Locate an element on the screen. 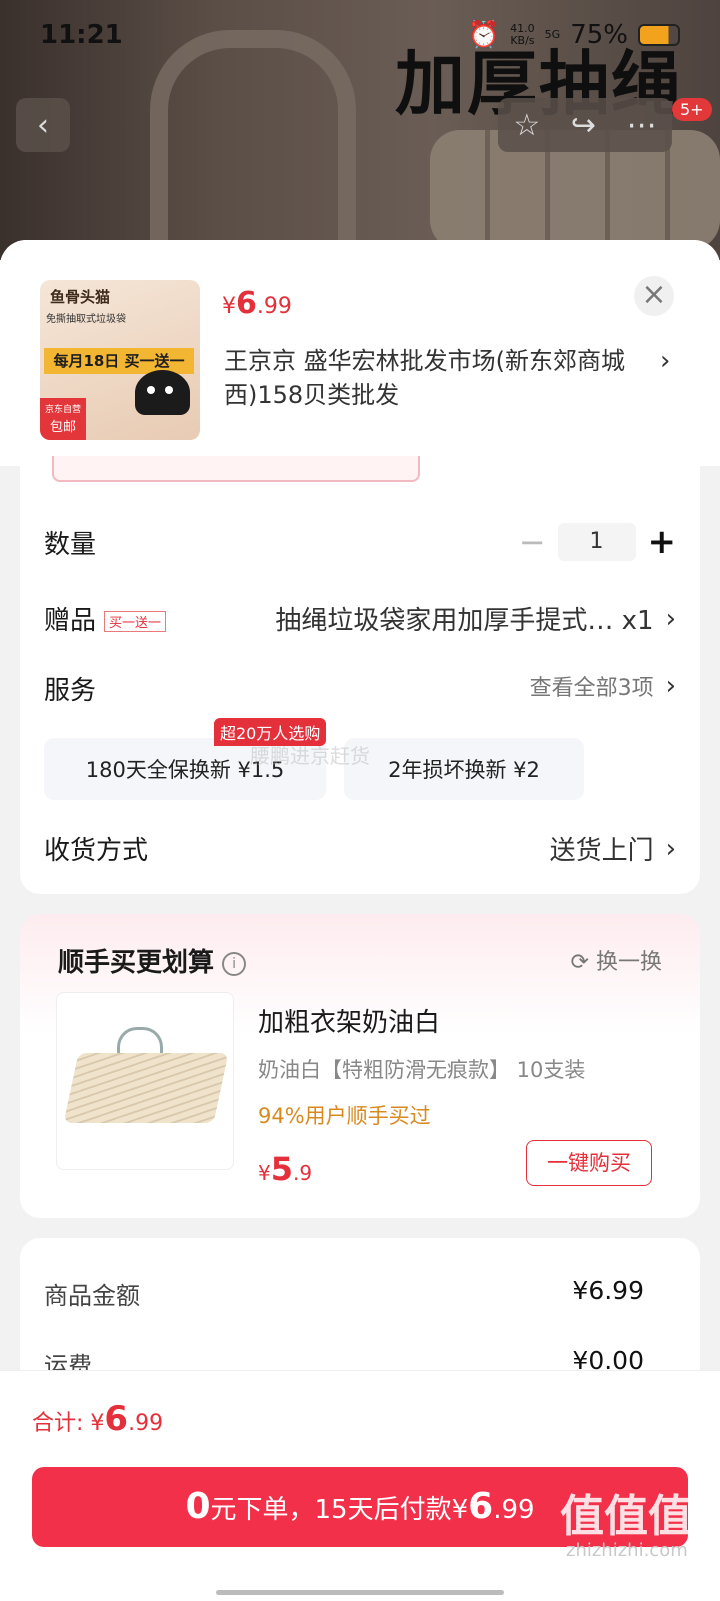  service-view-all: 查看全部3项 is located at coordinates (591, 688).